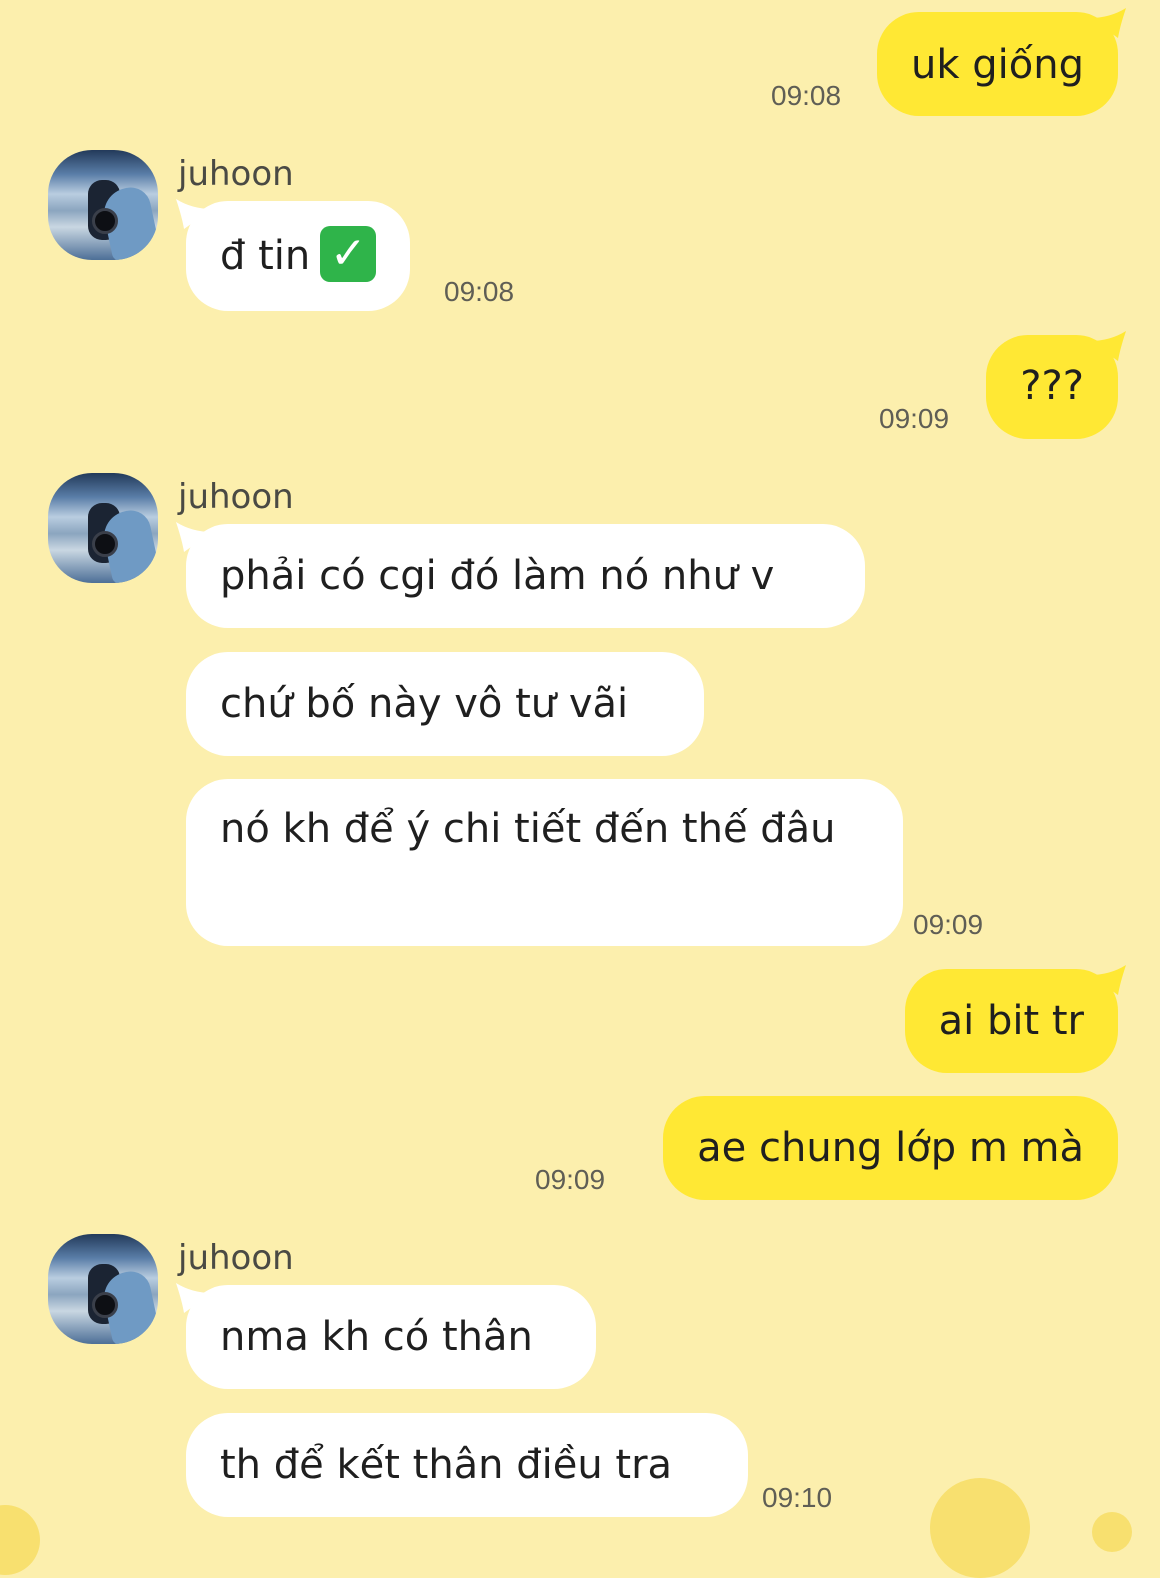  I want to click on incoming-message: nó kh để ý chi tiết đến thế đâu, so click(544, 862).